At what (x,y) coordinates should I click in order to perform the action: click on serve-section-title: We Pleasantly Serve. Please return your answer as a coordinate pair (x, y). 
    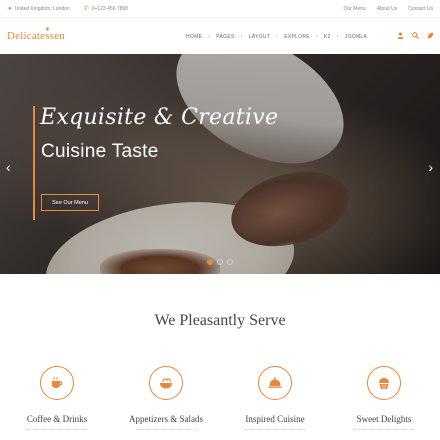
    Looking at the image, I should click on (220, 320).